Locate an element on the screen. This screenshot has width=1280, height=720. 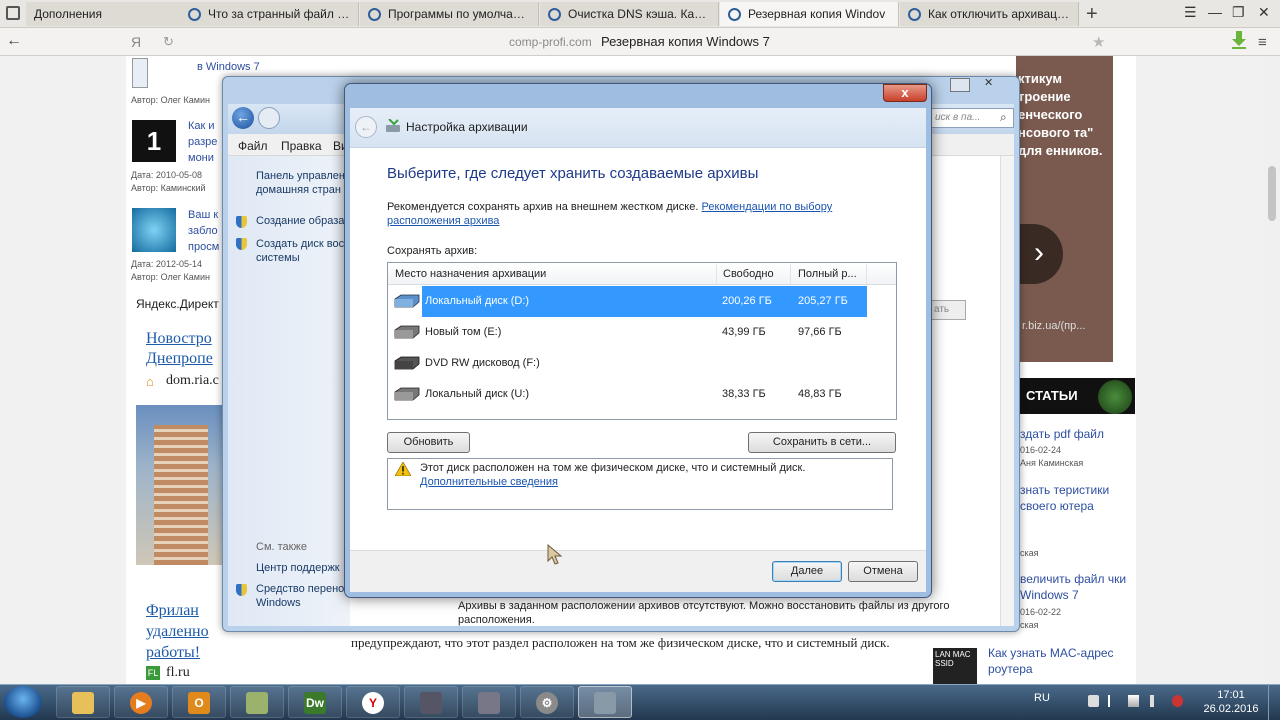
camera-icon is located at coordinates (431, 703).